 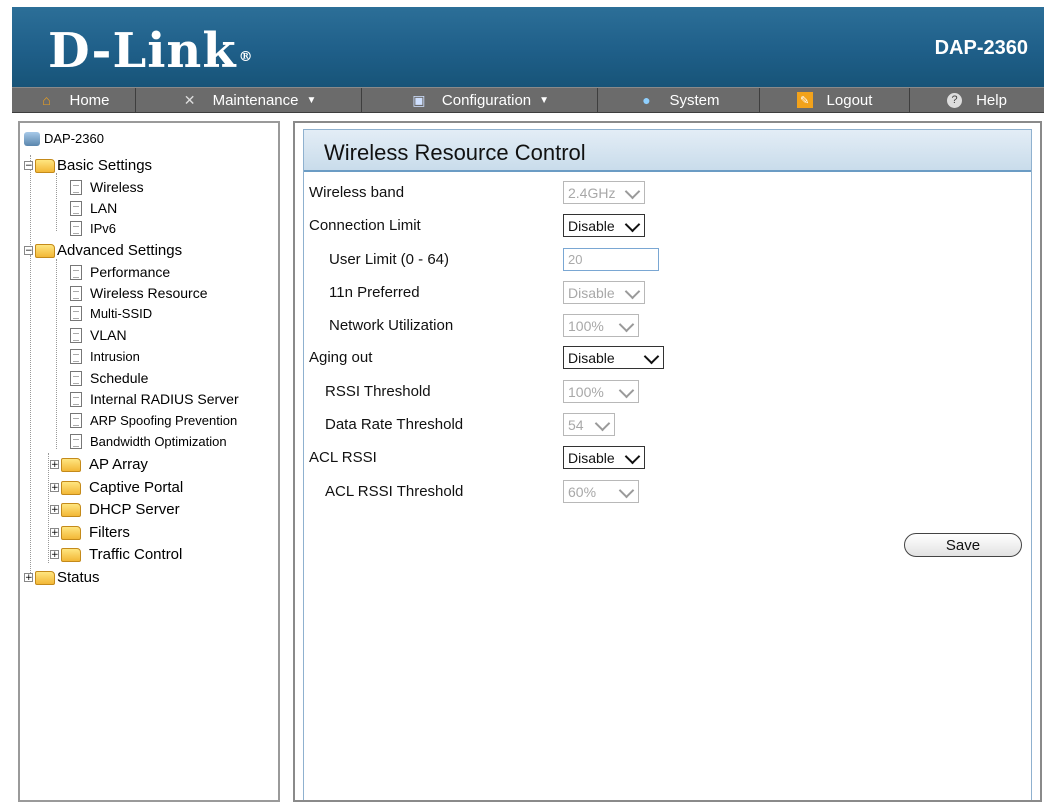 I want to click on tree-item-performance: Performance, so click(x=119, y=272).